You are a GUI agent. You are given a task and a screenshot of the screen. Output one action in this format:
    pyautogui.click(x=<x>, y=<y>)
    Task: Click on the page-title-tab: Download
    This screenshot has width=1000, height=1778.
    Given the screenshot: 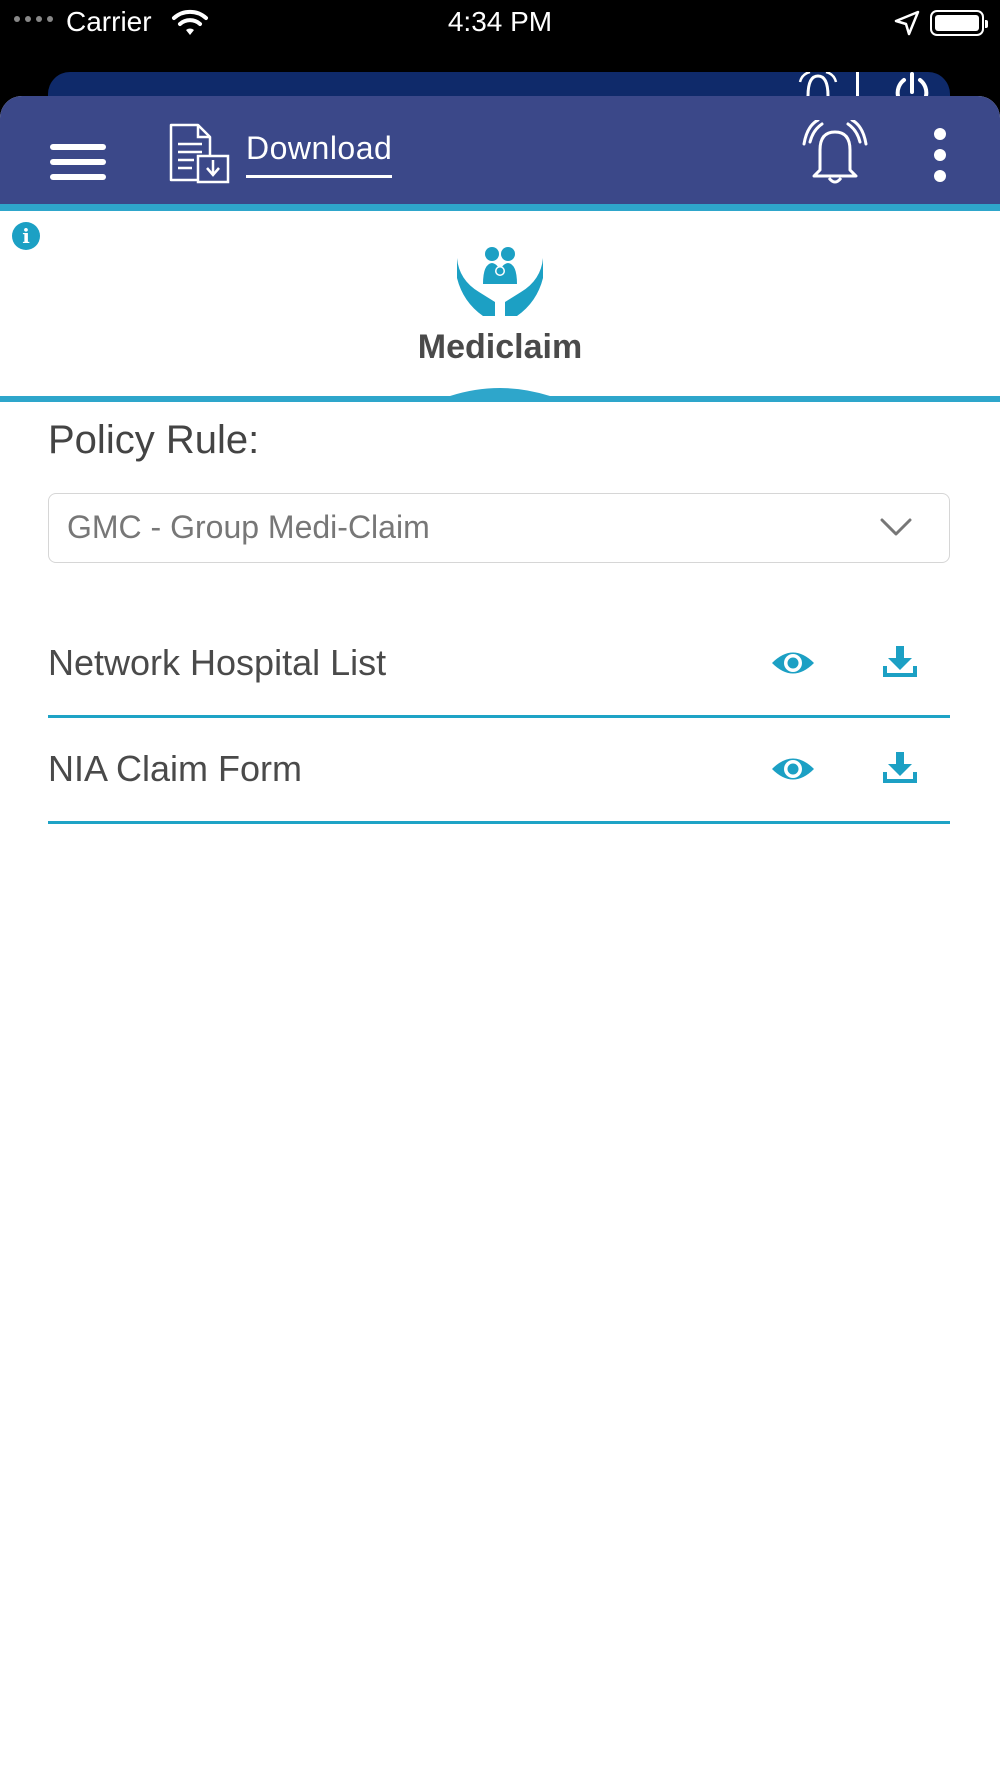 What is the action you would take?
    pyautogui.click(x=319, y=154)
    